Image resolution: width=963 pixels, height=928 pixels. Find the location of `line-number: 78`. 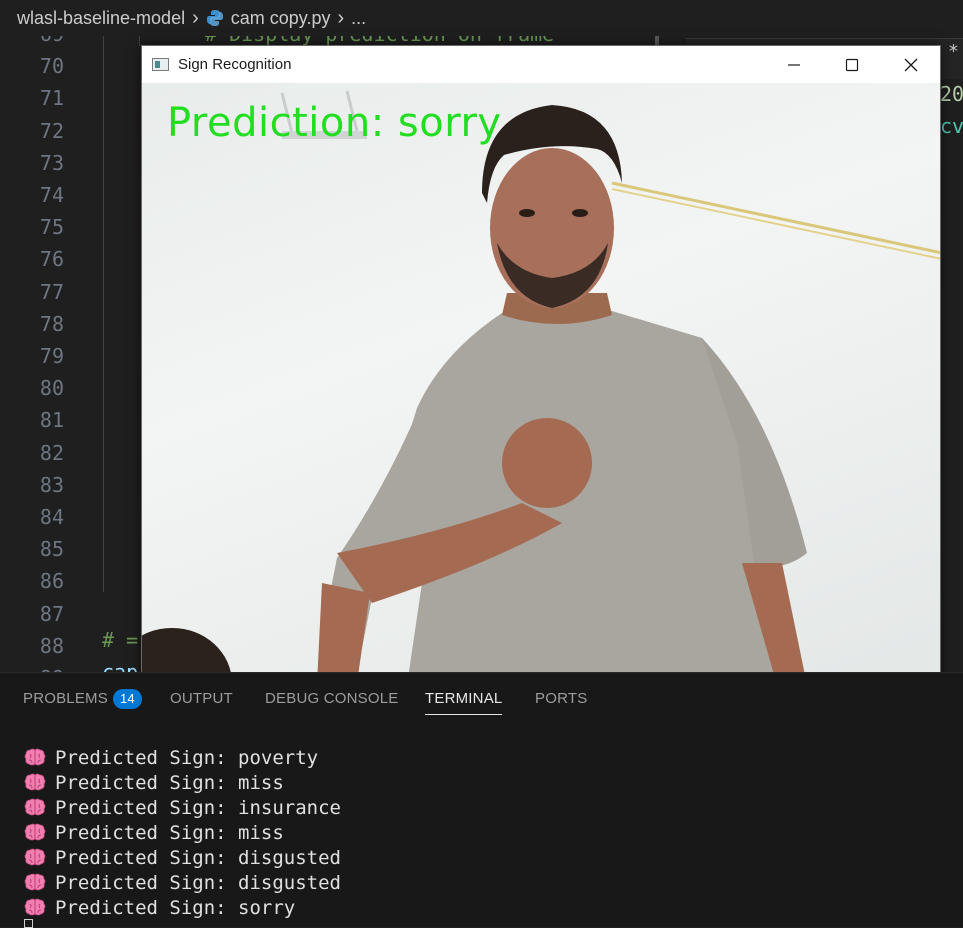

line-number: 78 is located at coordinates (51, 323).